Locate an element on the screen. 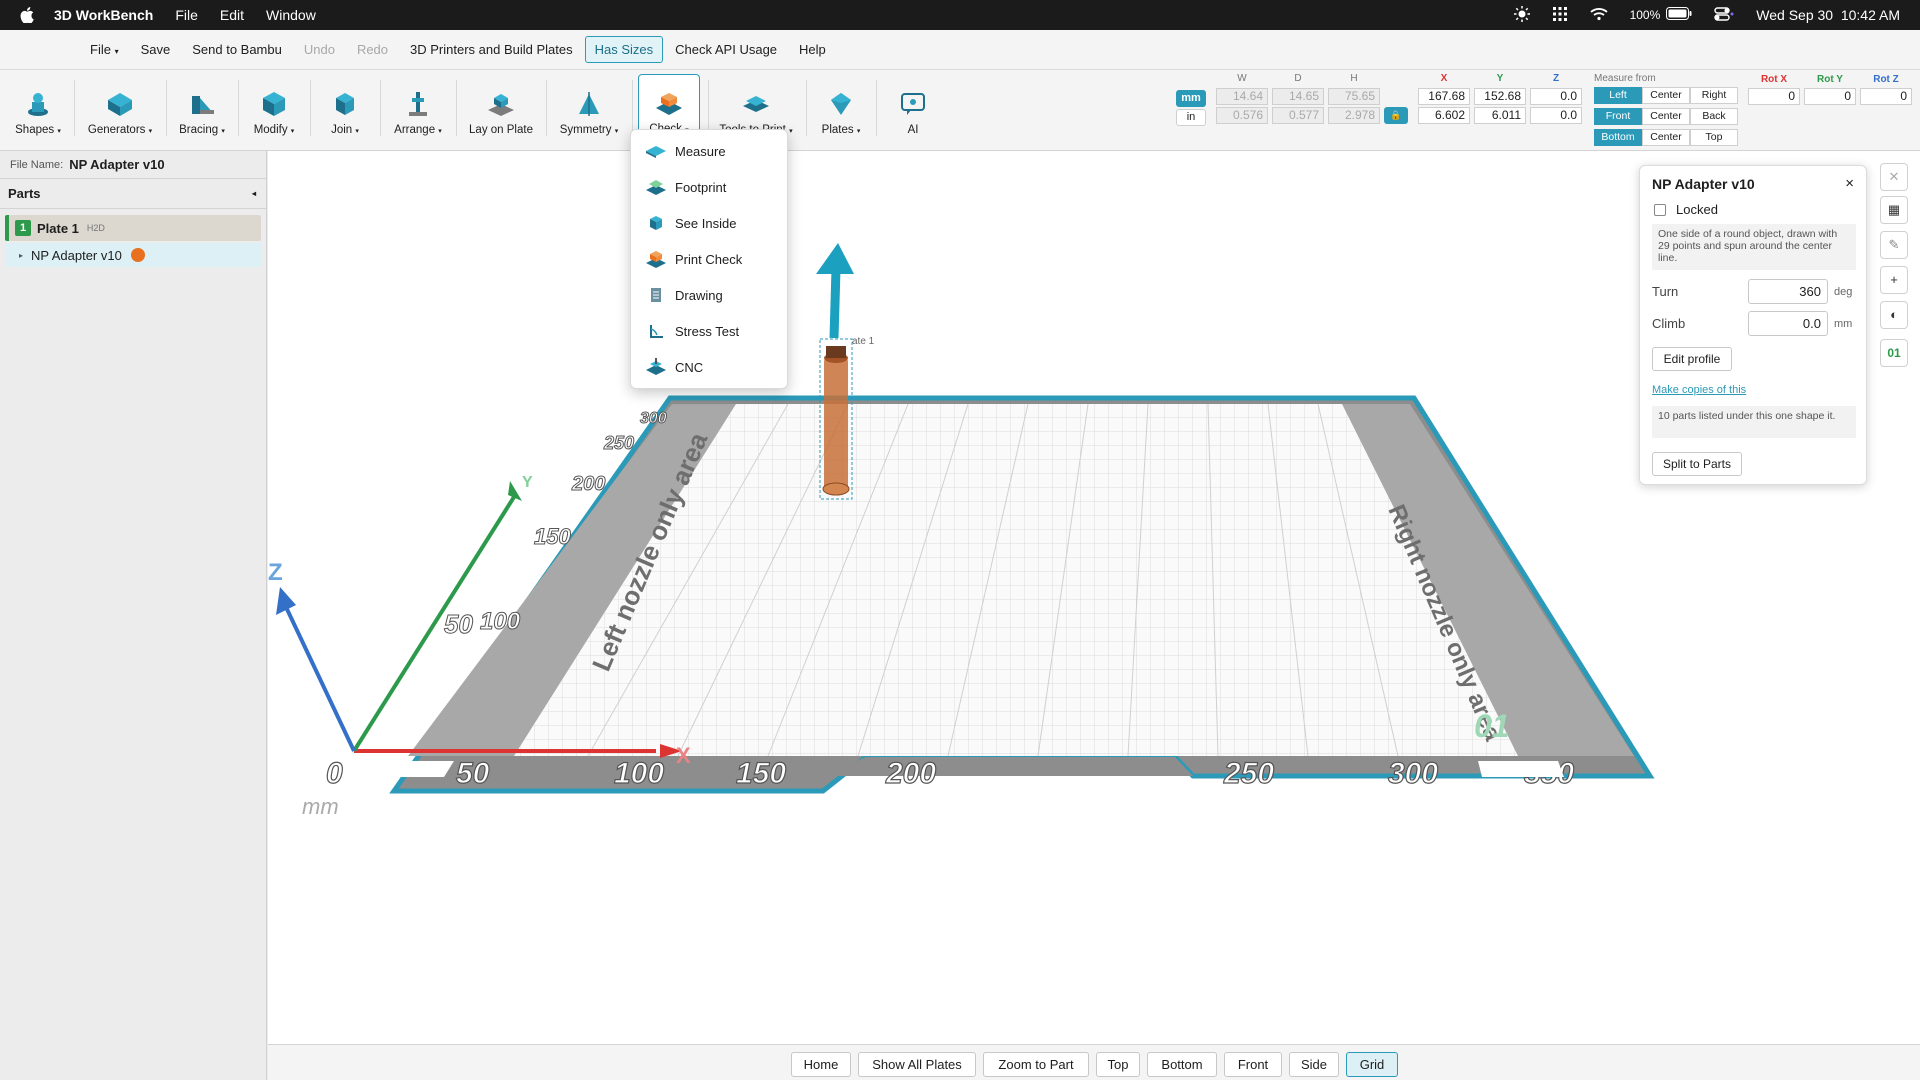  split-to-parts-button: Split to Parts is located at coordinates (1697, 464).